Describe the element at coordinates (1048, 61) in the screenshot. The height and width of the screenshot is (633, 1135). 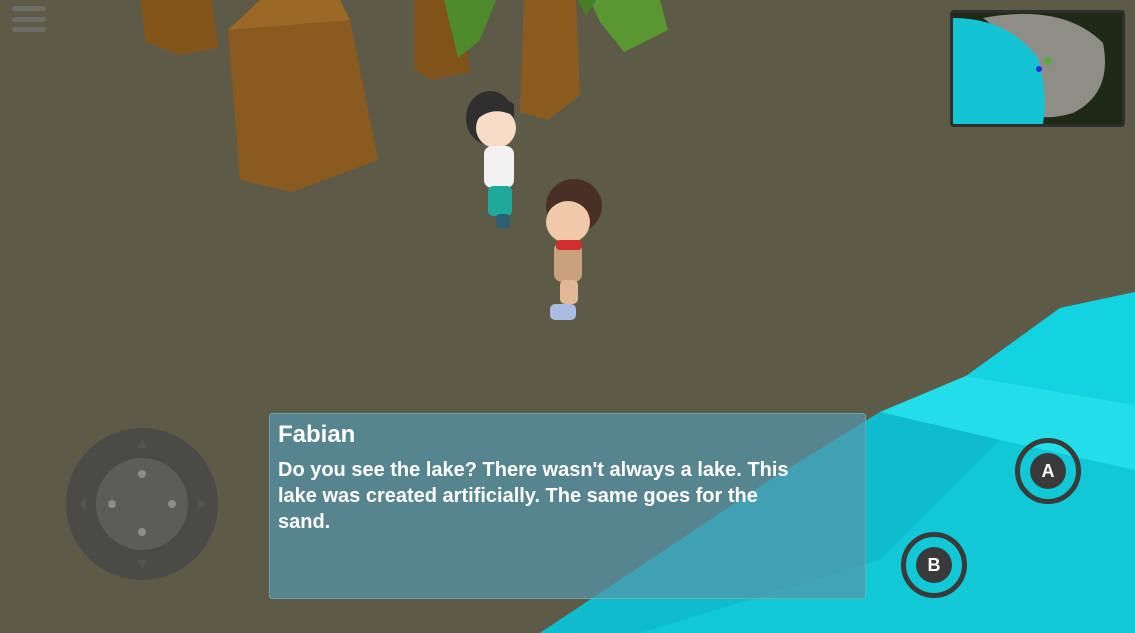
I see `tree-marker` at that location.